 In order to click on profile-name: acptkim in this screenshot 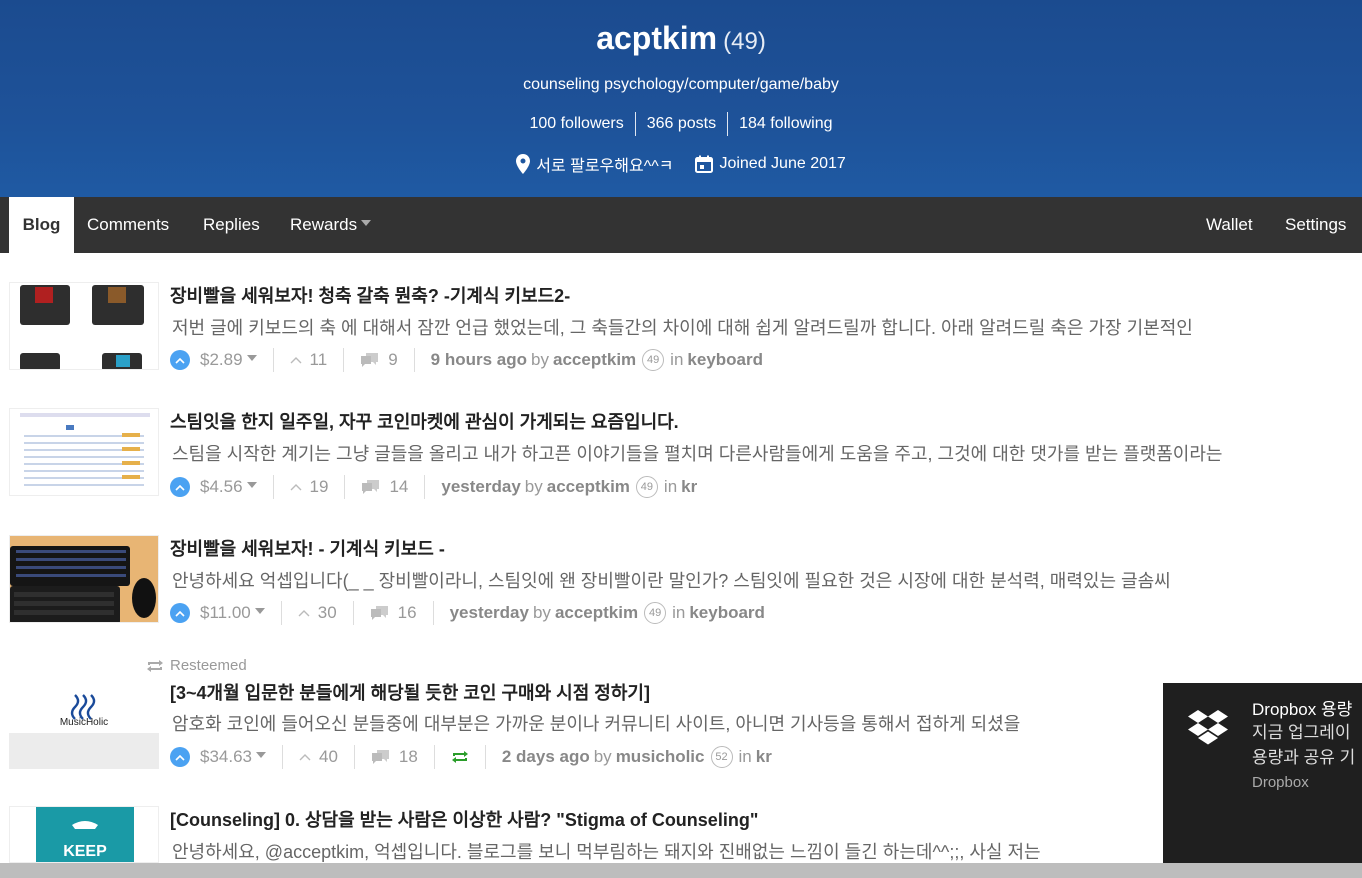, I will do `click(657, 38)`.